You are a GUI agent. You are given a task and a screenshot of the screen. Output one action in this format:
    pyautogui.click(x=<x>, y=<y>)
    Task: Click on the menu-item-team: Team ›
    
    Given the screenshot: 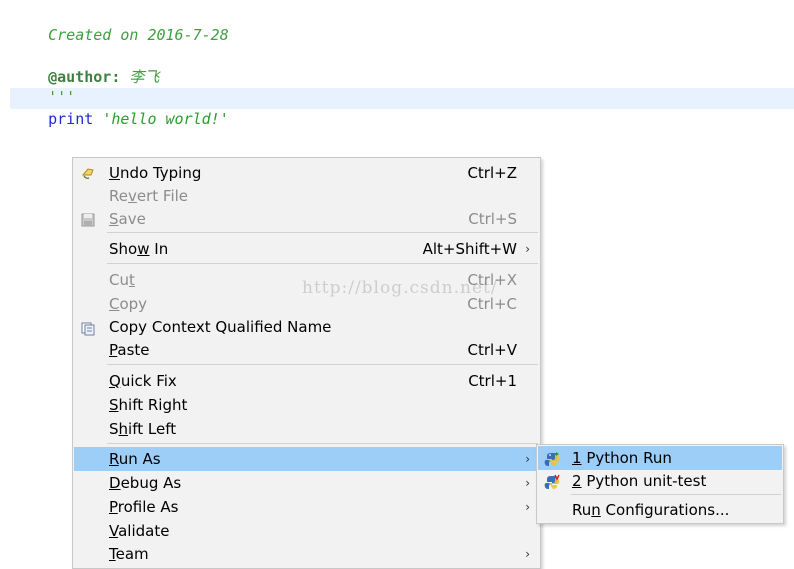 What is the action you would take?
    pyautogui.click(x=306, y=554)
    